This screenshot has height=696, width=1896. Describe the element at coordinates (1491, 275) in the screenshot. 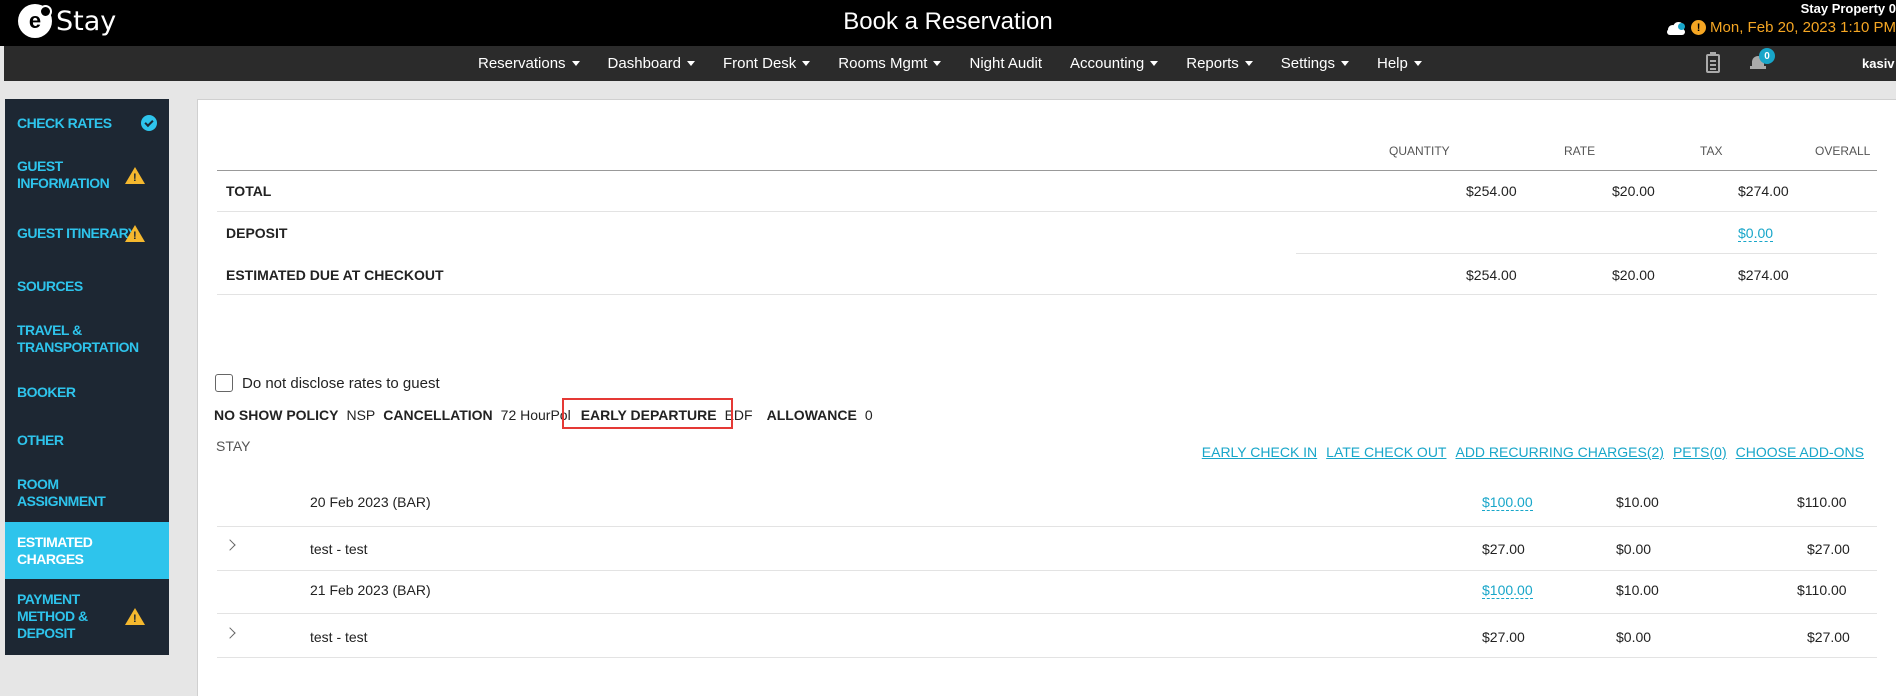

I see `due-rate: $254.00` at that location.